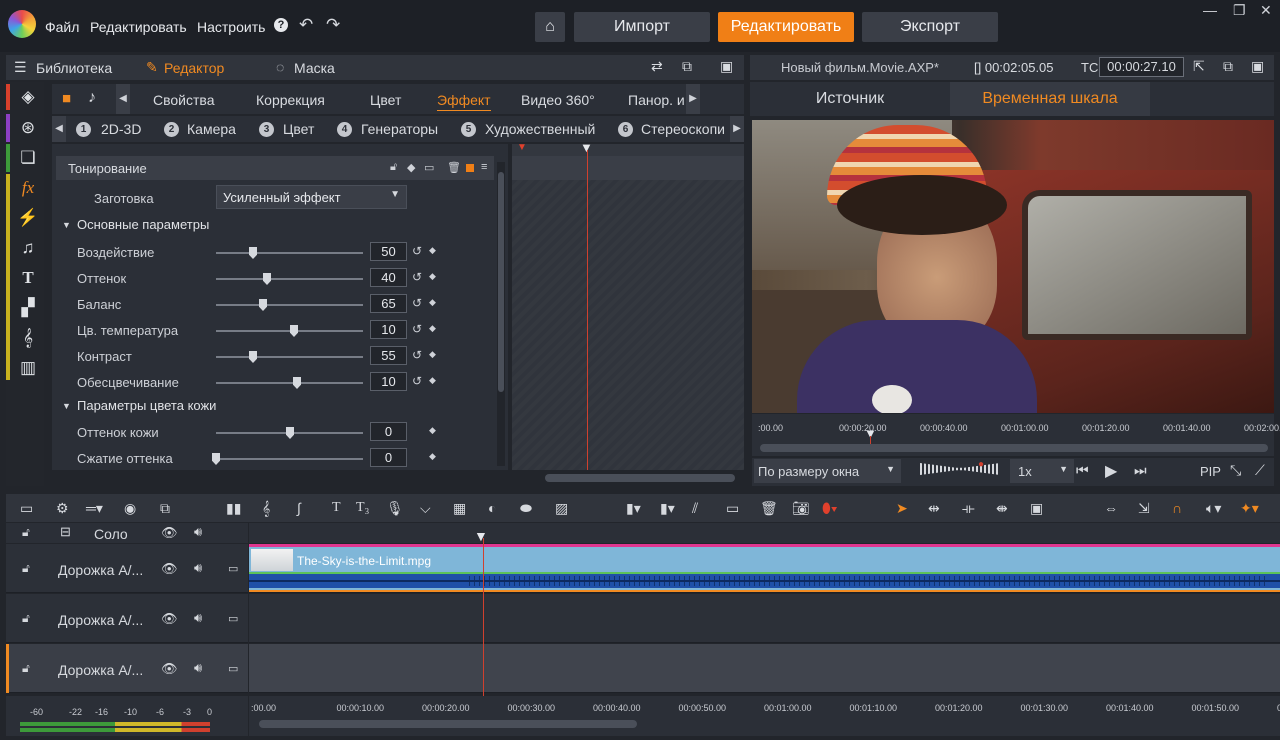 This screenshot has width=1280, height=740. Describe the element at coordinates (314, 68) in the screenshot. I see `tab-mask: Маска` at that location.